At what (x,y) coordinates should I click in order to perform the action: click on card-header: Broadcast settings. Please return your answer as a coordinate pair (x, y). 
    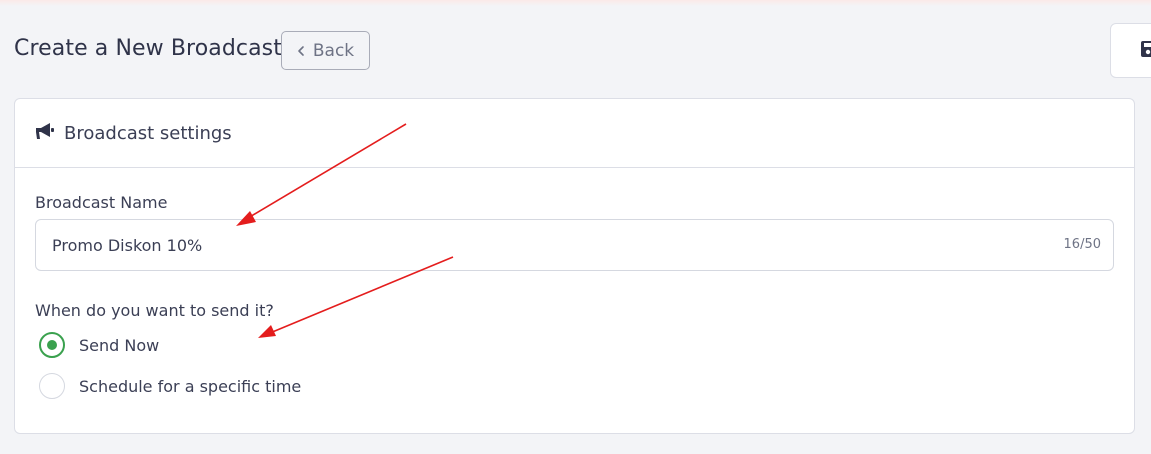
    Looking at the image, I should click on (574, 133).